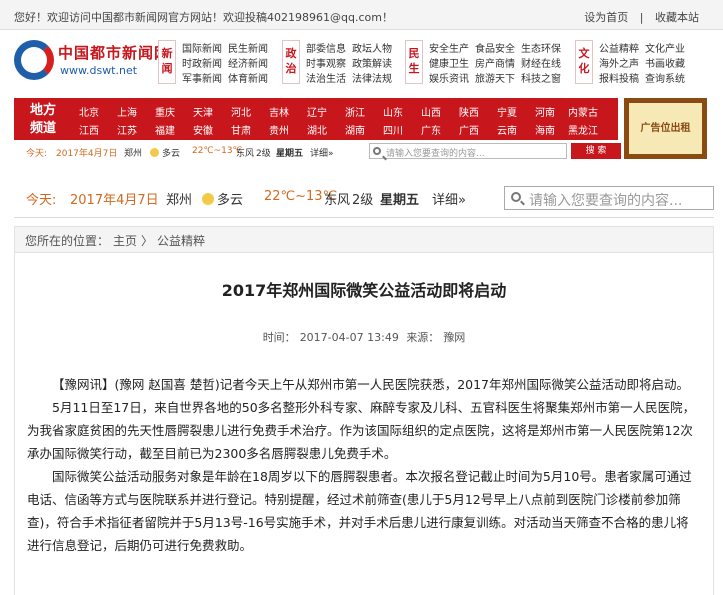 This screenshot has height=595, width=723. What do you see at coordinates (317, 129) in the screenshot?
I see `region-link: 湖北` at bounding box center [317, 129].